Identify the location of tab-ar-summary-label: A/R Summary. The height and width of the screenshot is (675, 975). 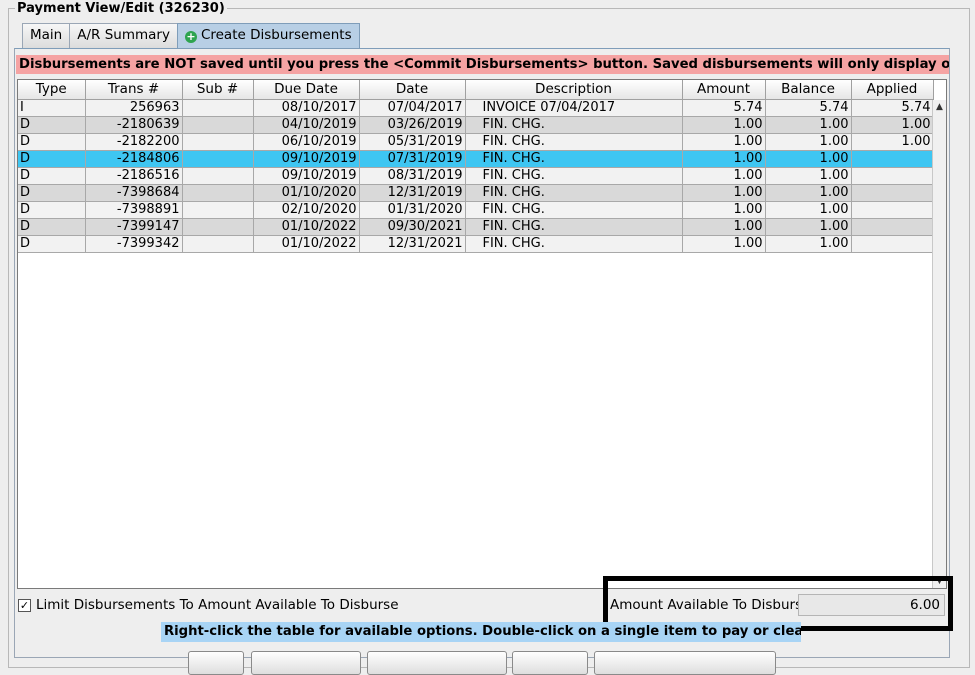
(123, 35).